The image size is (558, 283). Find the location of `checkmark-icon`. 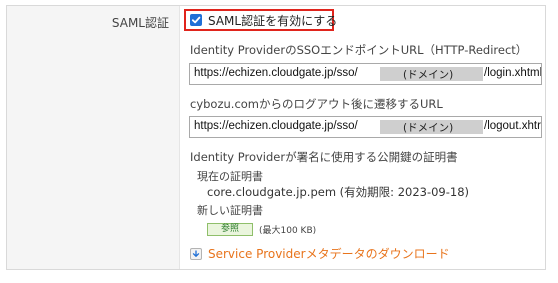

checkmark-icon is located at coordinates (196, 20).